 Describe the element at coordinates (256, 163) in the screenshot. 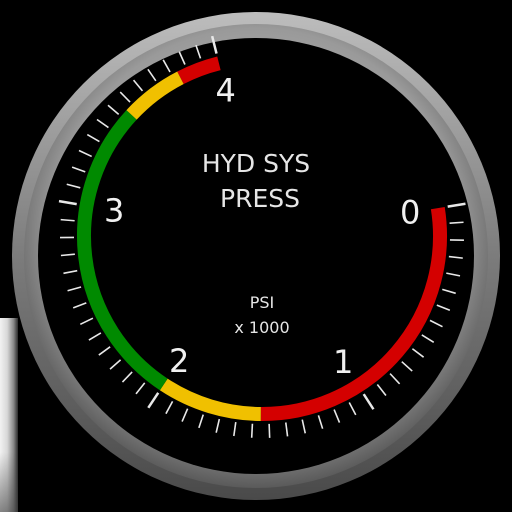

I see `gauge-title-line1: HYD SYS` at that location.